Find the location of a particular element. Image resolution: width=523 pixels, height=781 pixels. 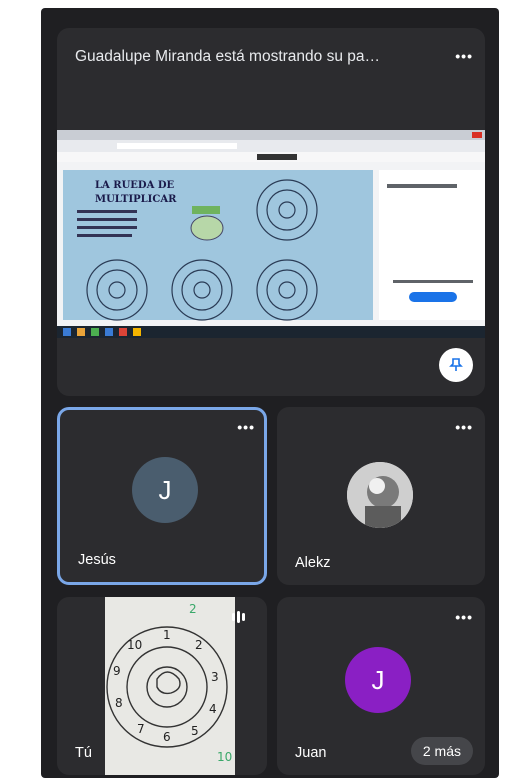

participant-tile-alekz: ••• Alekz is located at coordinates (381, 496).